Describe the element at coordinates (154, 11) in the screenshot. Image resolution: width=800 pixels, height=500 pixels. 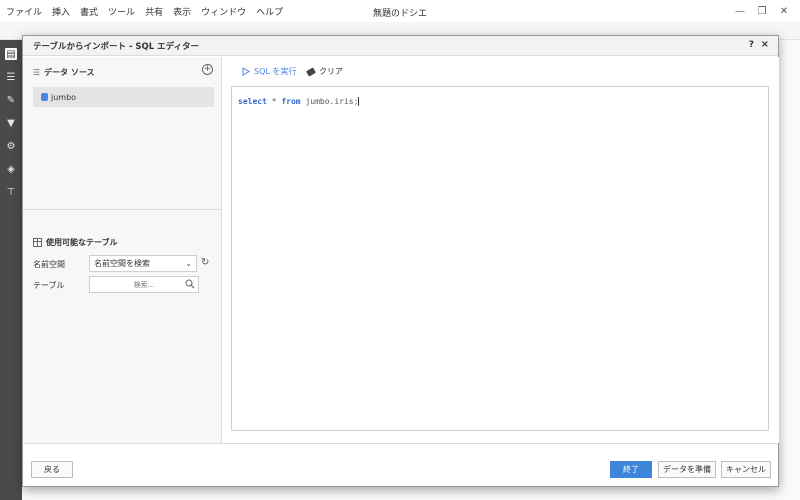
I see `menu-share: 共有` at that location.